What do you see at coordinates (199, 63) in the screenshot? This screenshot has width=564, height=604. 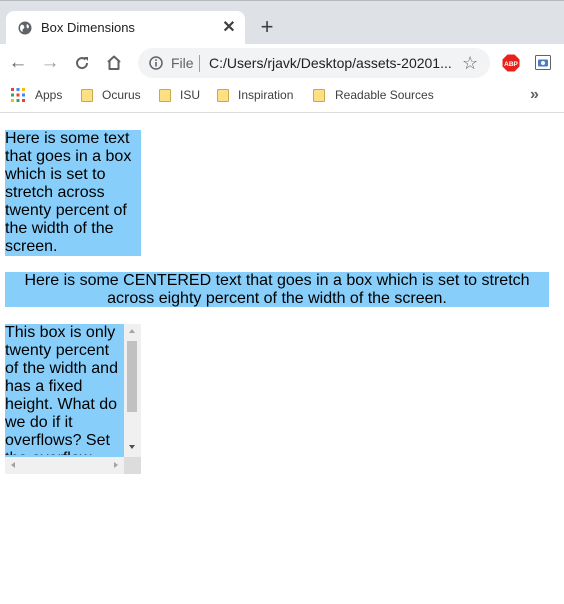 I see `omnibox-divider` at bounding box center [199, 63].